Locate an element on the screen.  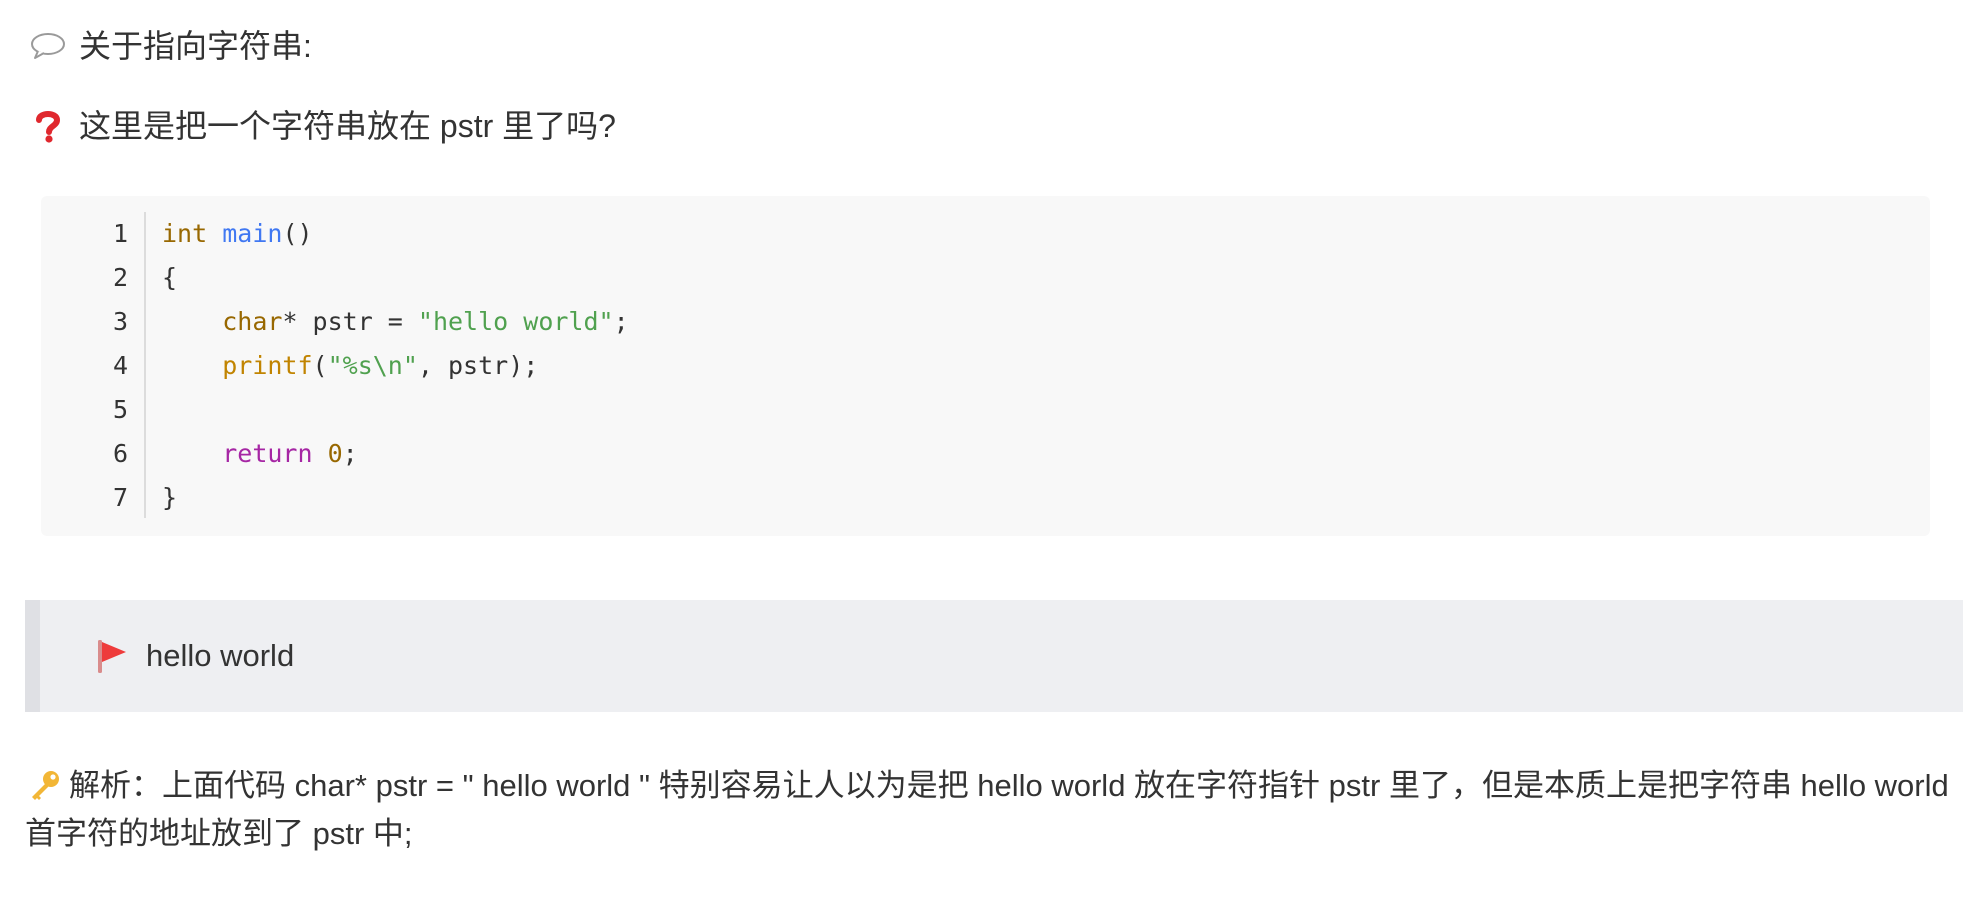
code-token: return is located at coordinates (267, 453).